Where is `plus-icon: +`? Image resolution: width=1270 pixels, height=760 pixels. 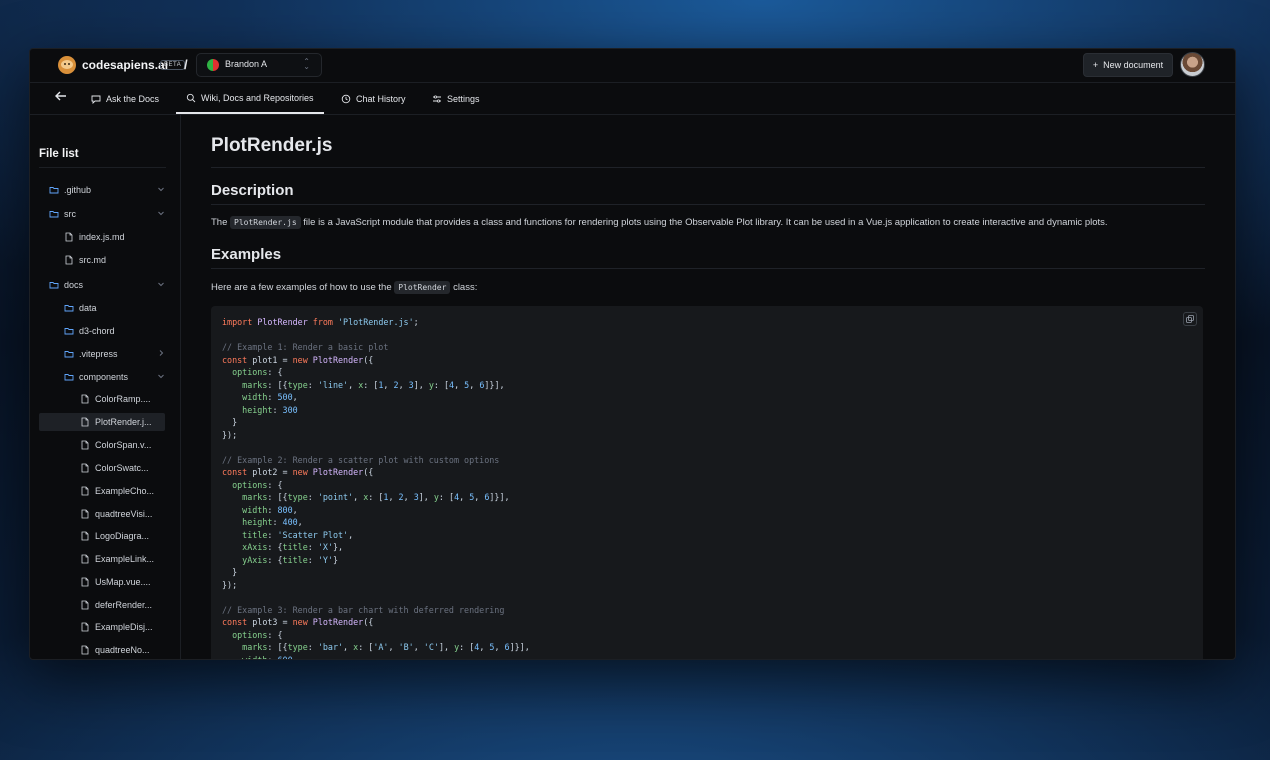 plus-icon: + is located at coordinates (1095, 65).